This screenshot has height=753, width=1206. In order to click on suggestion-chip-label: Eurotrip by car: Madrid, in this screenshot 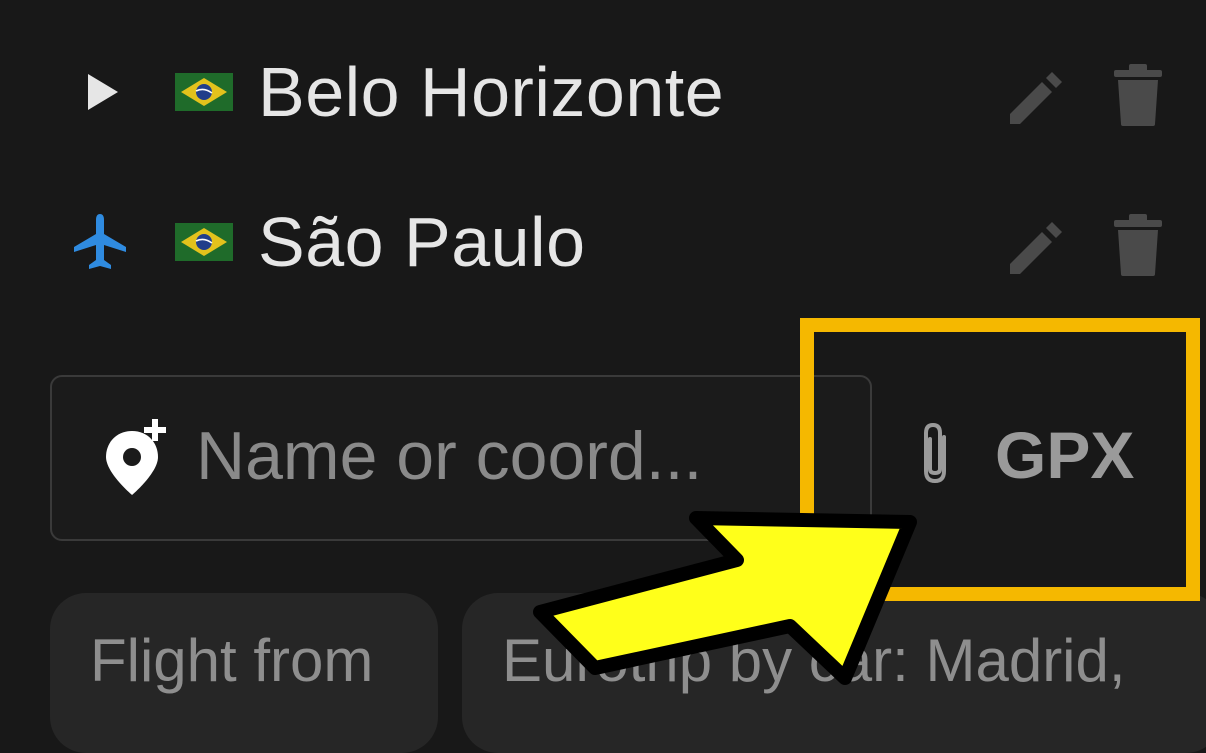, I will do `click(814, 660)`.